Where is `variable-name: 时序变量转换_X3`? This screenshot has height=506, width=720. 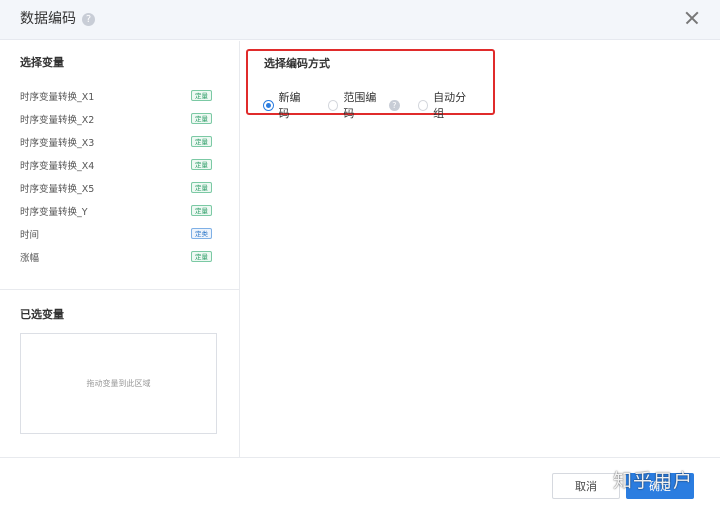 variable-name: 时序变量转换_X3 is located at coordinates (57, 143).